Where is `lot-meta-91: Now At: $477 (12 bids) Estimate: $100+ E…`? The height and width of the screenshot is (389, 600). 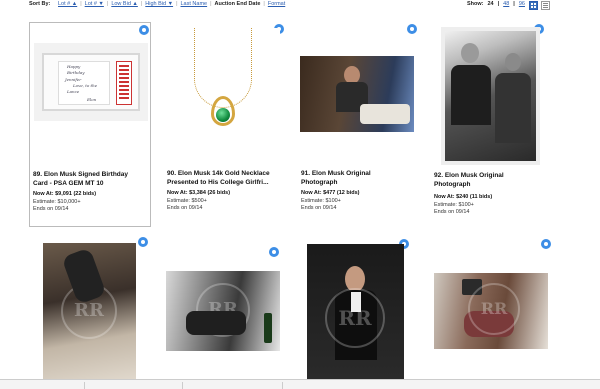 lot-meta-91: Now At: $477 (12 bids) Estimate: $100+ E… is located at coordinates (330, 200).